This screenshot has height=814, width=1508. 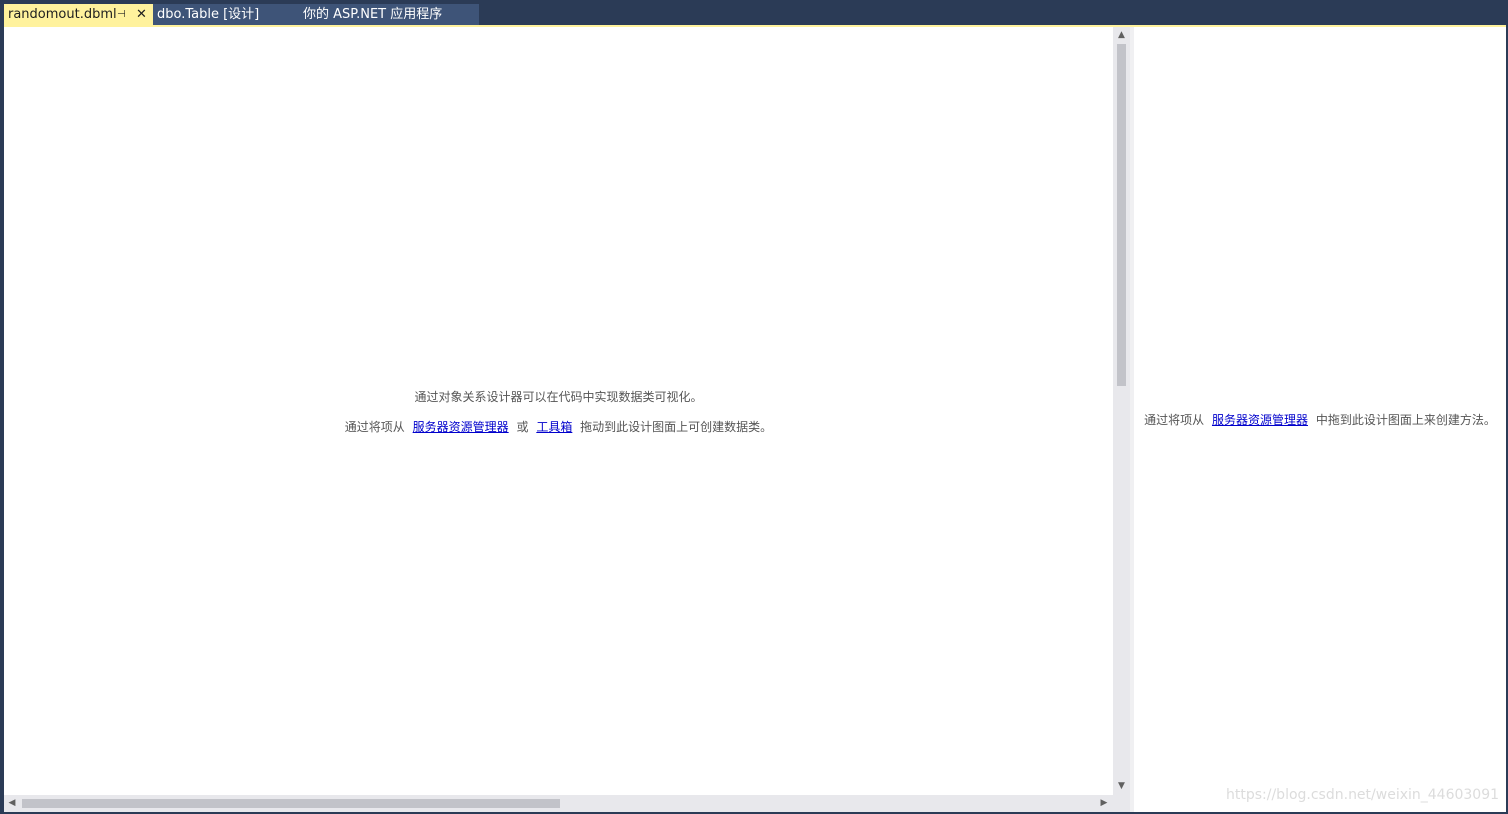 I want to click on tab-asp-net-app: 你的 ASP.NET 应用程序, so click(x=388, y=14).